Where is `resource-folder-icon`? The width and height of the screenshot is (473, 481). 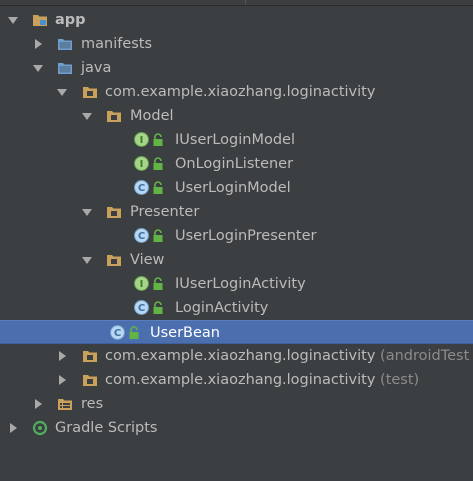 resource-folder-icon is located at coordinates (65, 404).